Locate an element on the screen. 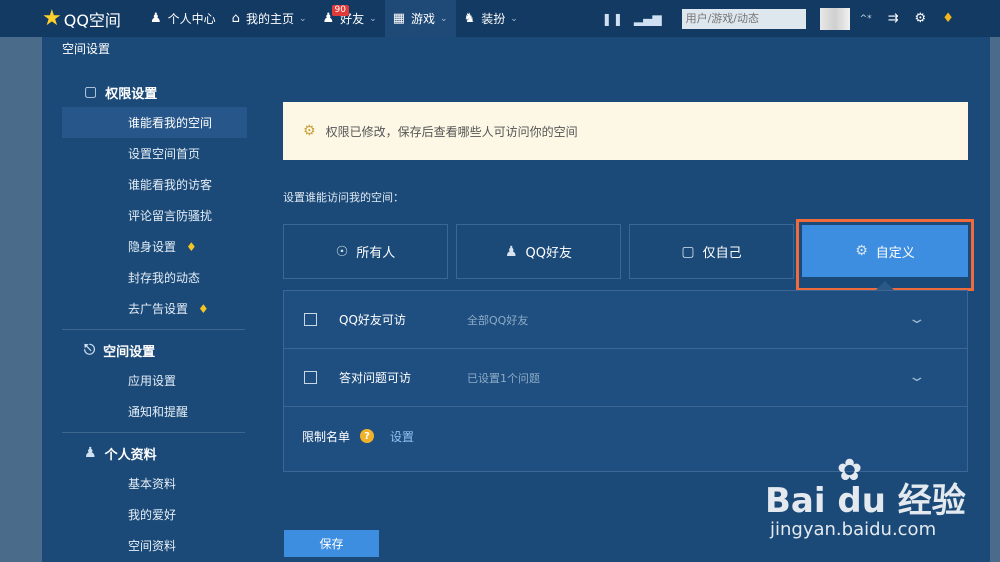  sidebar-item-label: 隐身设置 is located at coordinates (152, 247).